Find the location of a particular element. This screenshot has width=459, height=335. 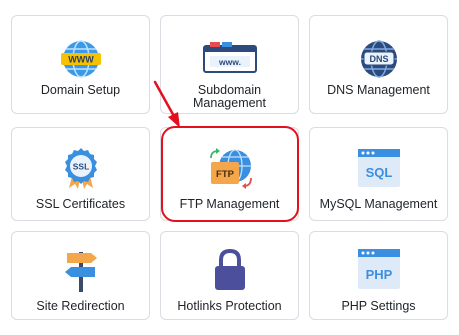

ftp-globe-icon: FTP is located at coordinates (229, 168).